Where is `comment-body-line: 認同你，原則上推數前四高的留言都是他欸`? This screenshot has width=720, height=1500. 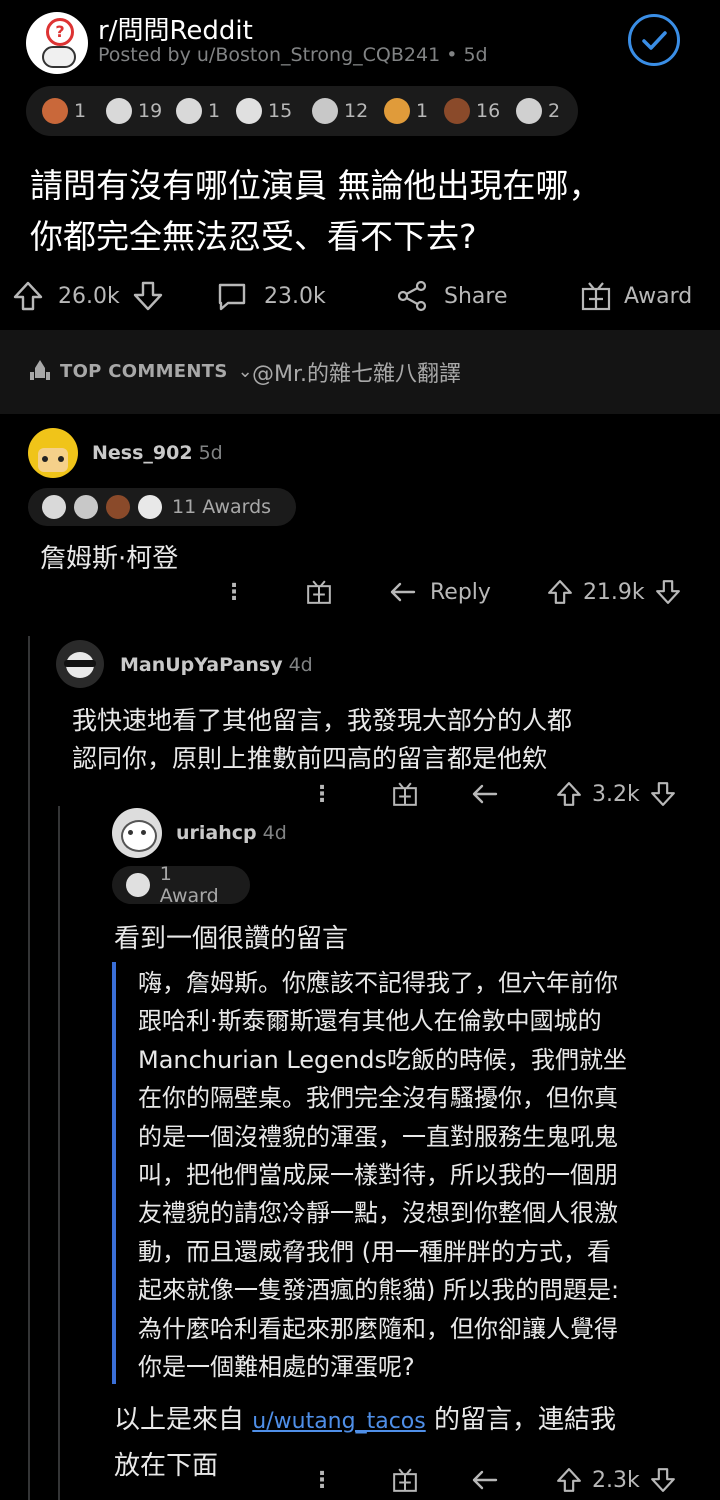
comment-body-line: 認同你，原則上推數前四高的留言都是他欸 is located at coordinates (310, 758).